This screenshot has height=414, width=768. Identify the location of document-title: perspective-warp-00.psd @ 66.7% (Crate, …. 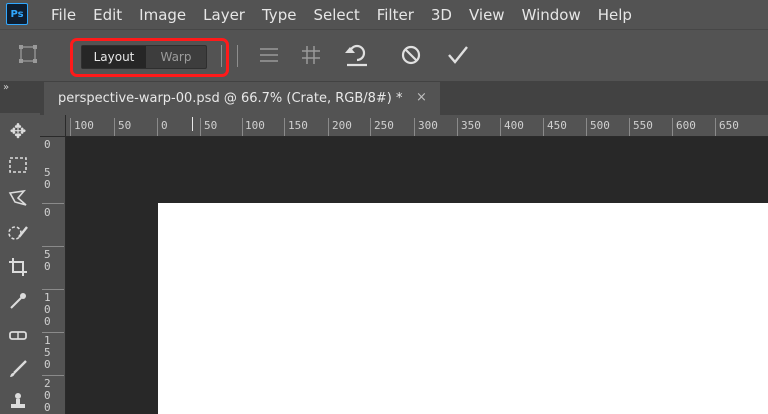
(230, 98).